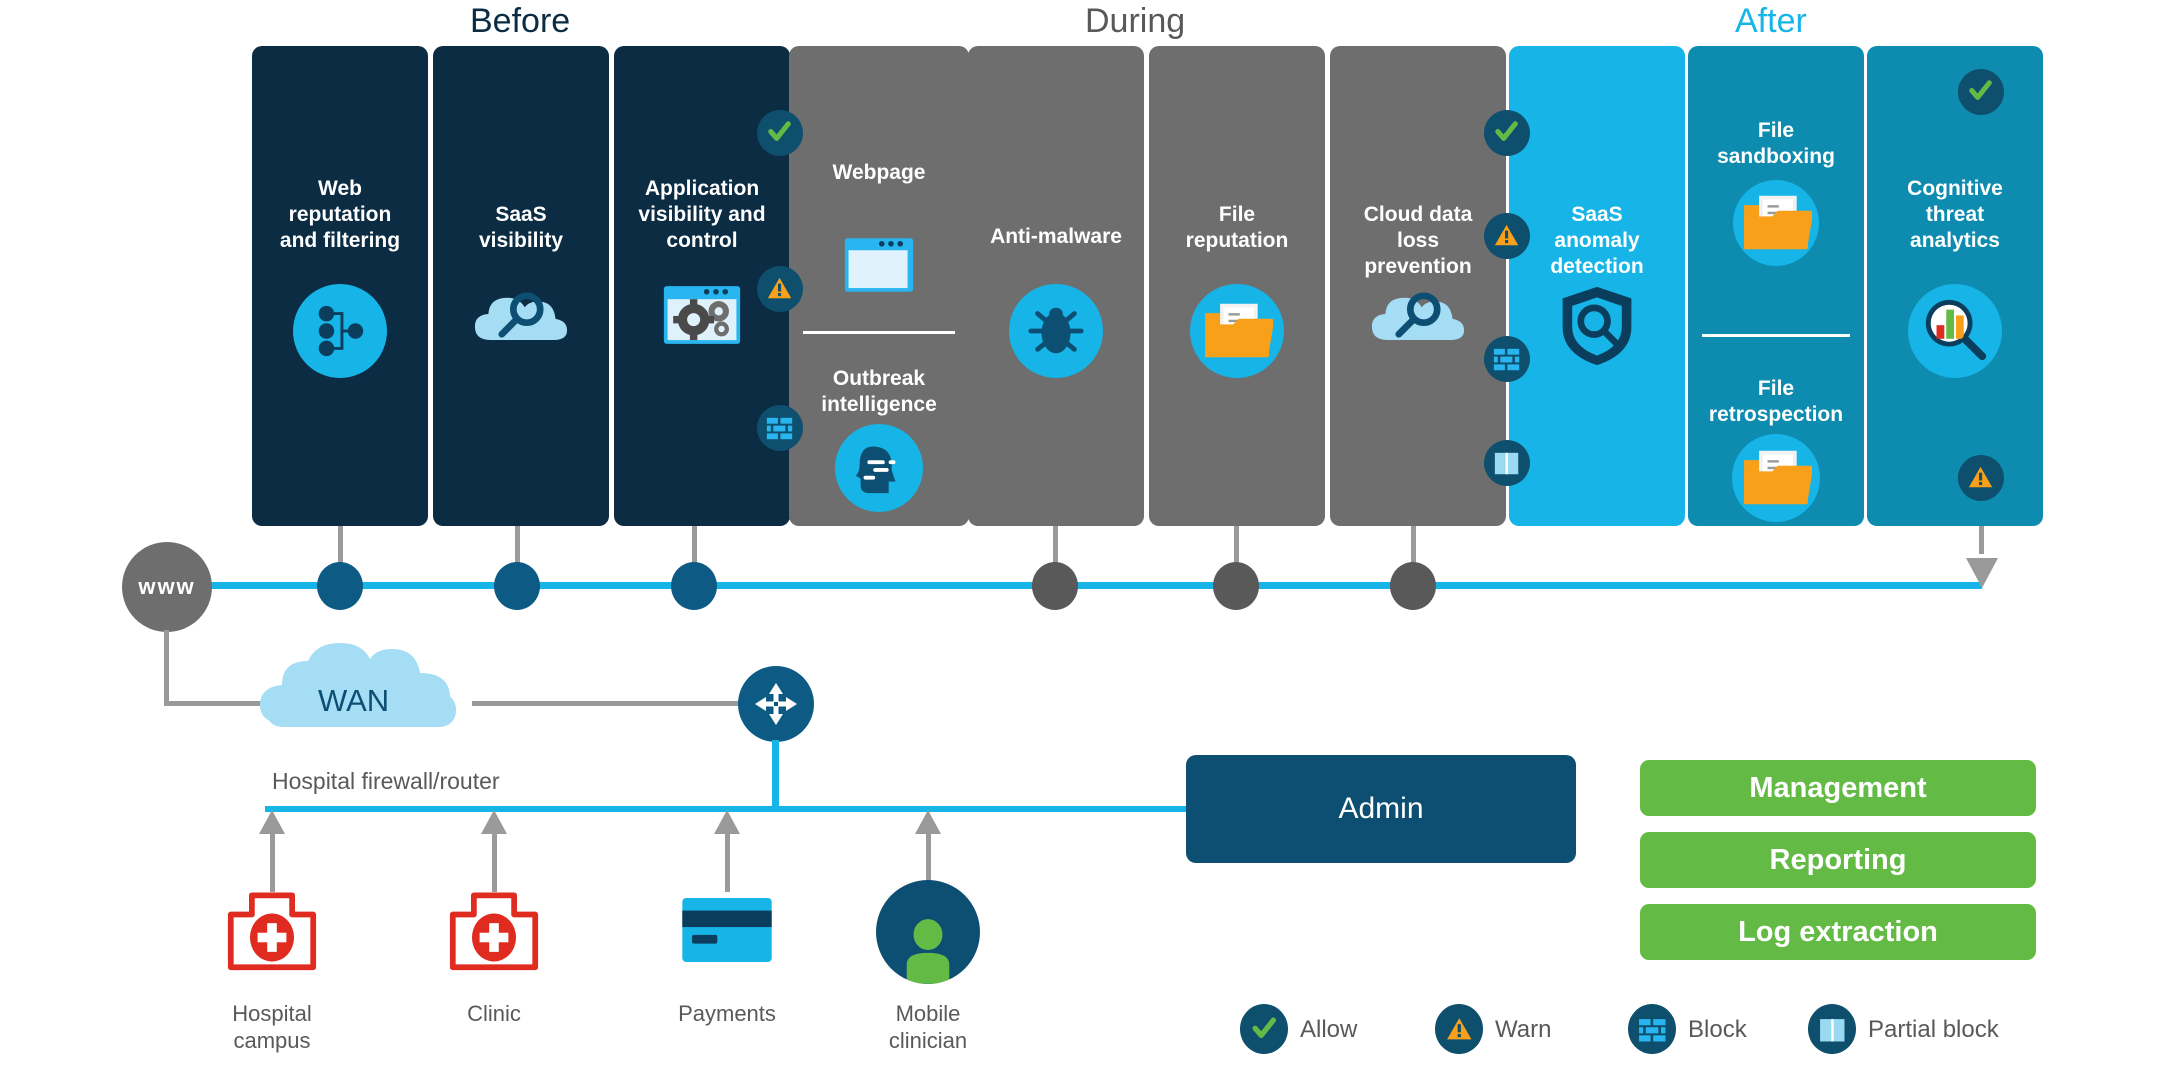  Describe the element at coordinates (1776, 335) in the screenshot. I see `card-divider-file-sandbox` at that location.